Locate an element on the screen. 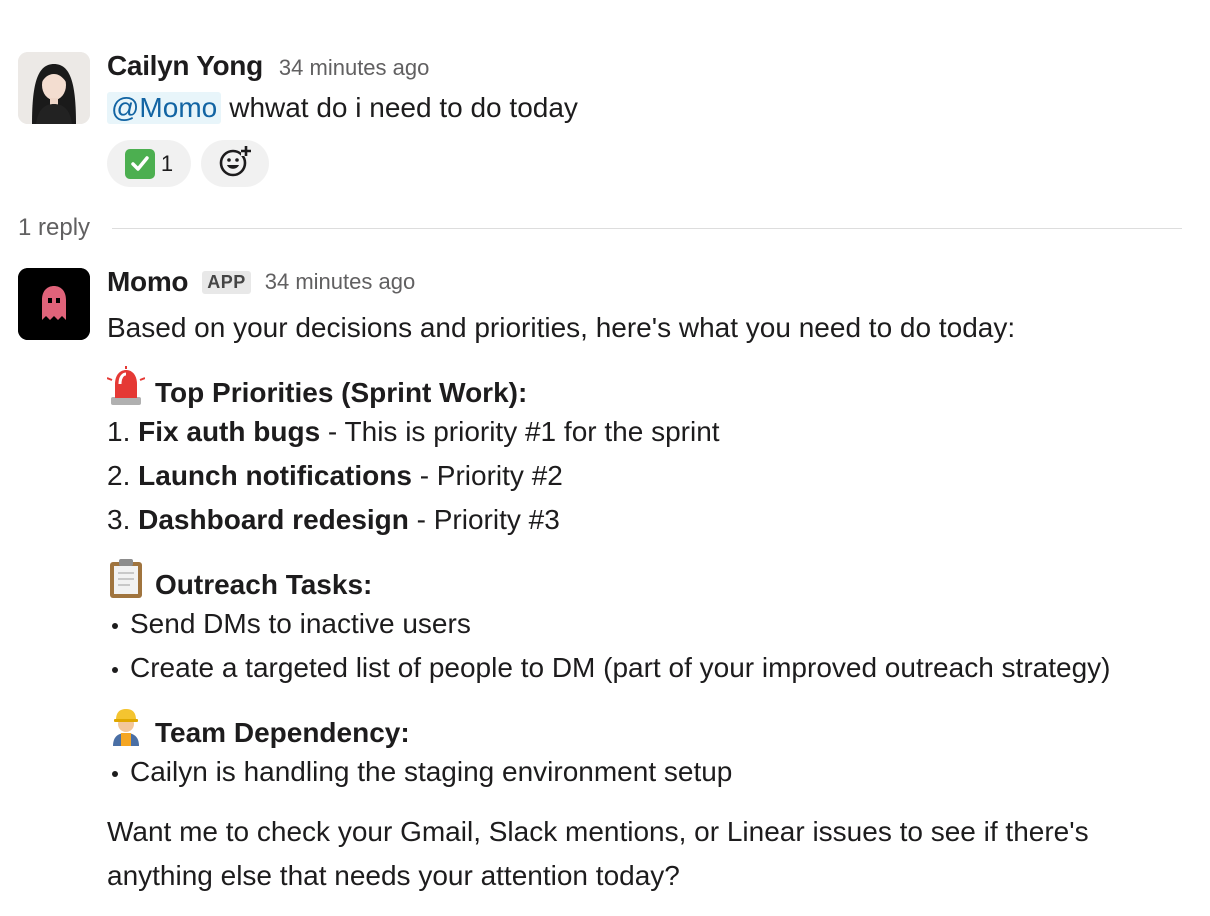 Image resolution: width=1210 pixels, height=916 pixels. add-reaction-icon is located at coordinates (235, 164).